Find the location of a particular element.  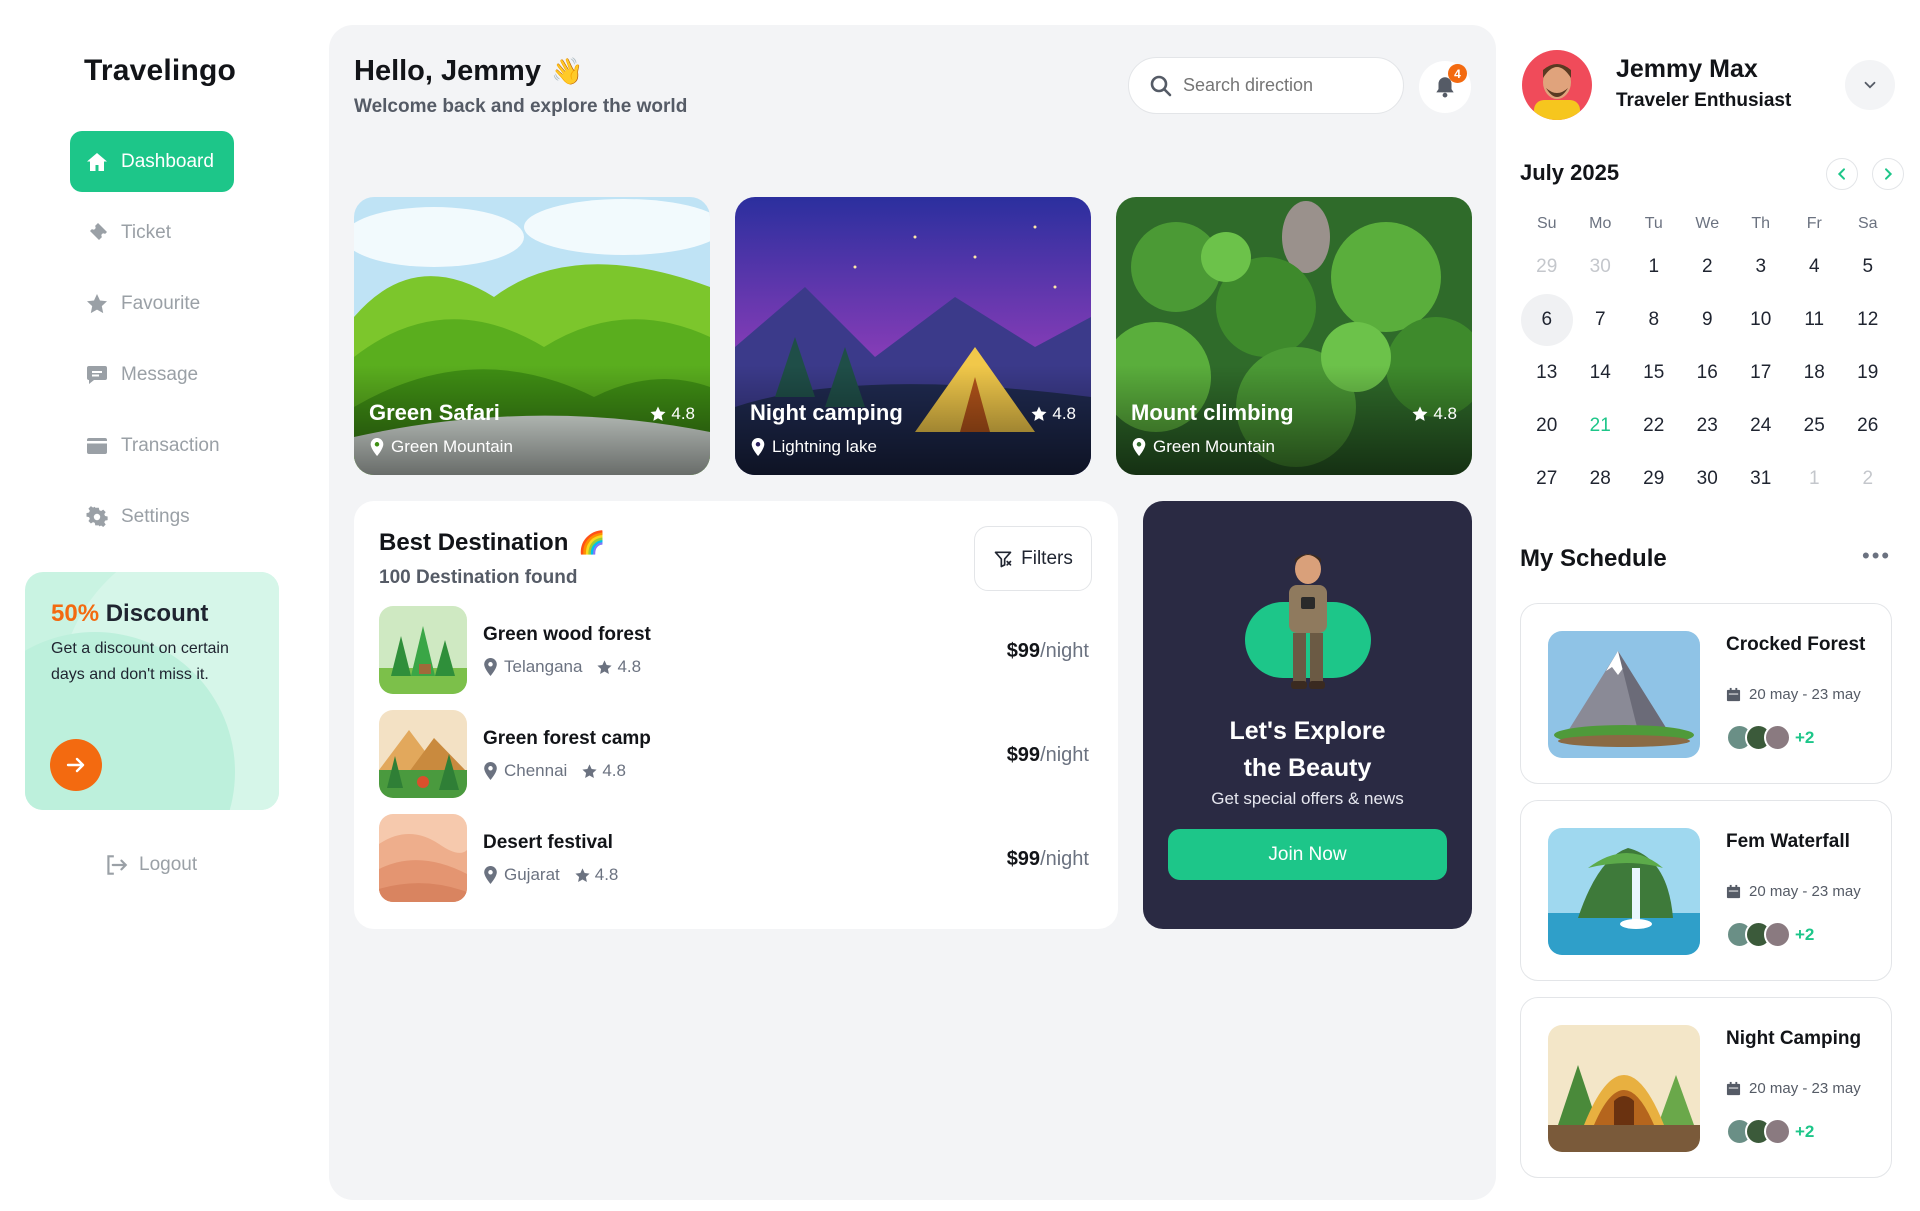

calendar-day: 25 is located at coordinates (1815, 425).